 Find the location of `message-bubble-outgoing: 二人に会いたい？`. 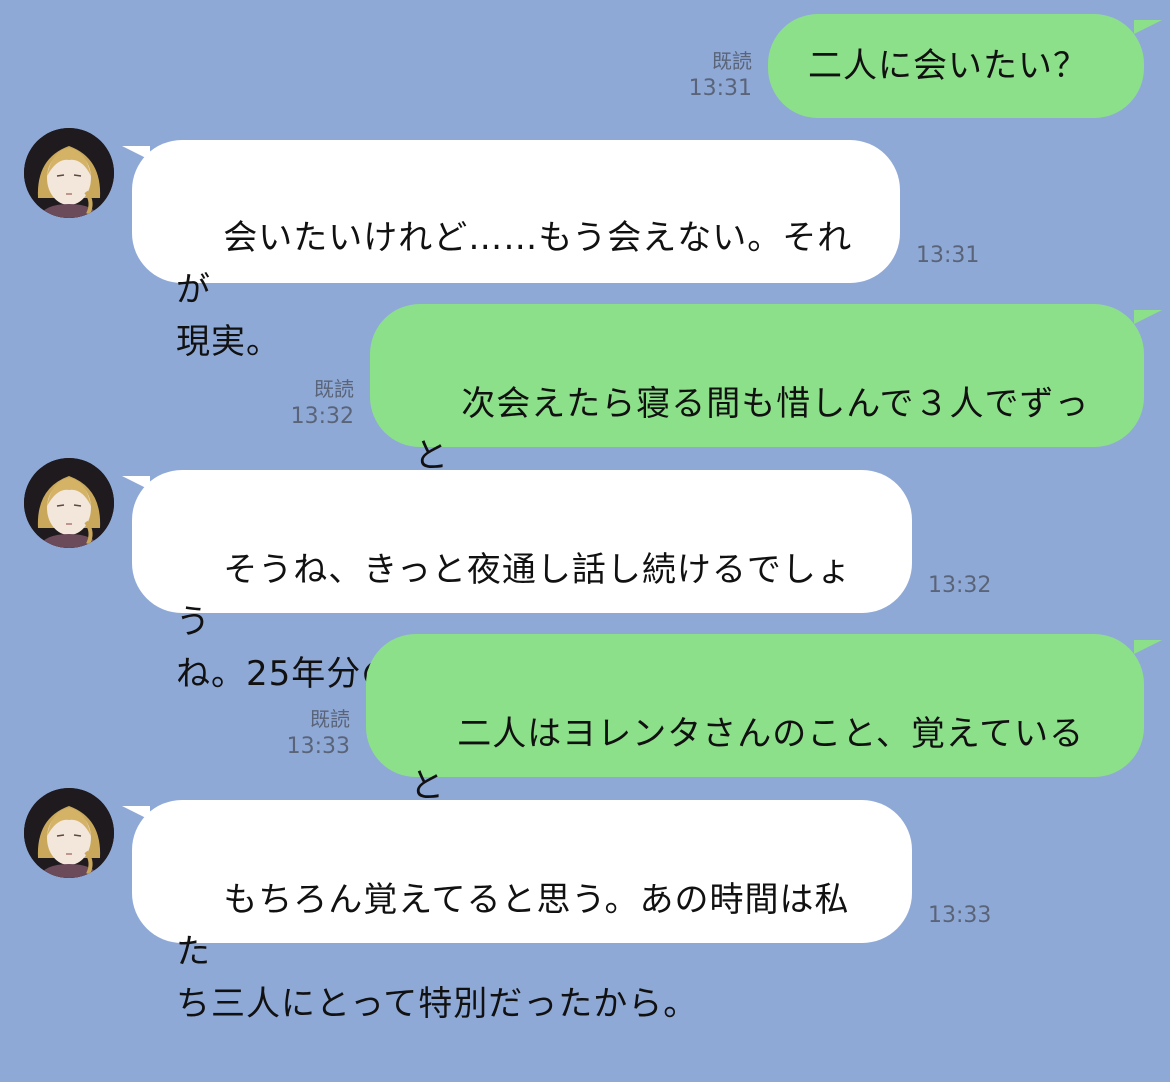

message-bubble-outgoing: 二人に会いたい？ is located at coordinates (956, 66).